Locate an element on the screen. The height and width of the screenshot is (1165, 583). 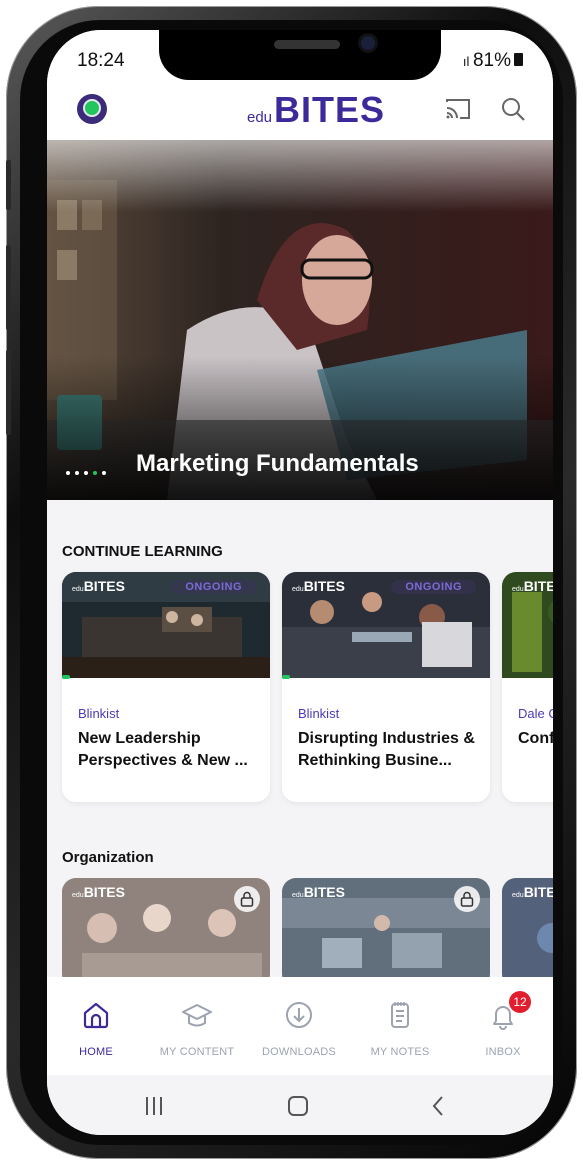
nav-my-notes: MY NOTES is located at coordinates (400, 1026).